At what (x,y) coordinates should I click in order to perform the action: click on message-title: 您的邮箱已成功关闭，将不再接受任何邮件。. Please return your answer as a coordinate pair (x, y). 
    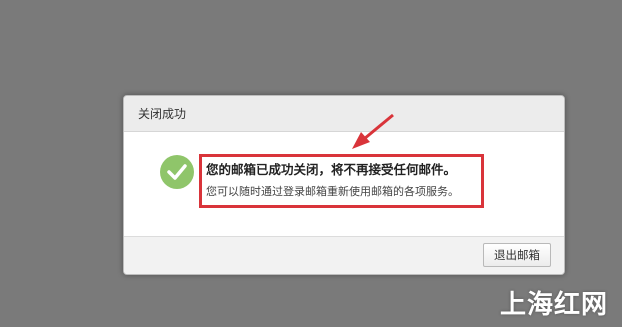
    Looking at the image, I should click on (331, 169).